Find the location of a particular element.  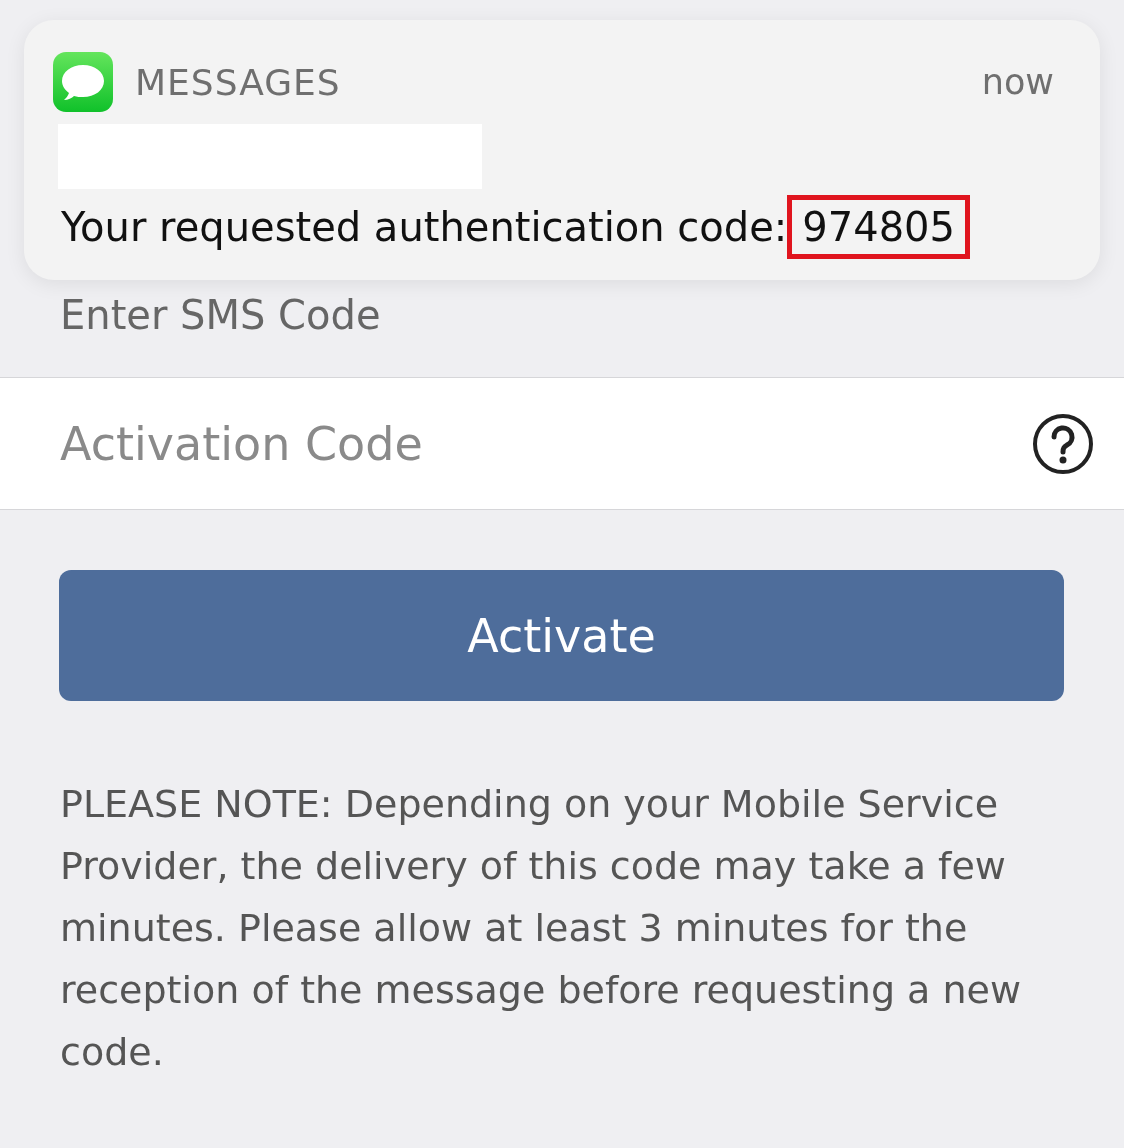

speech-bubble-icon is located at coordinates (83, 82).